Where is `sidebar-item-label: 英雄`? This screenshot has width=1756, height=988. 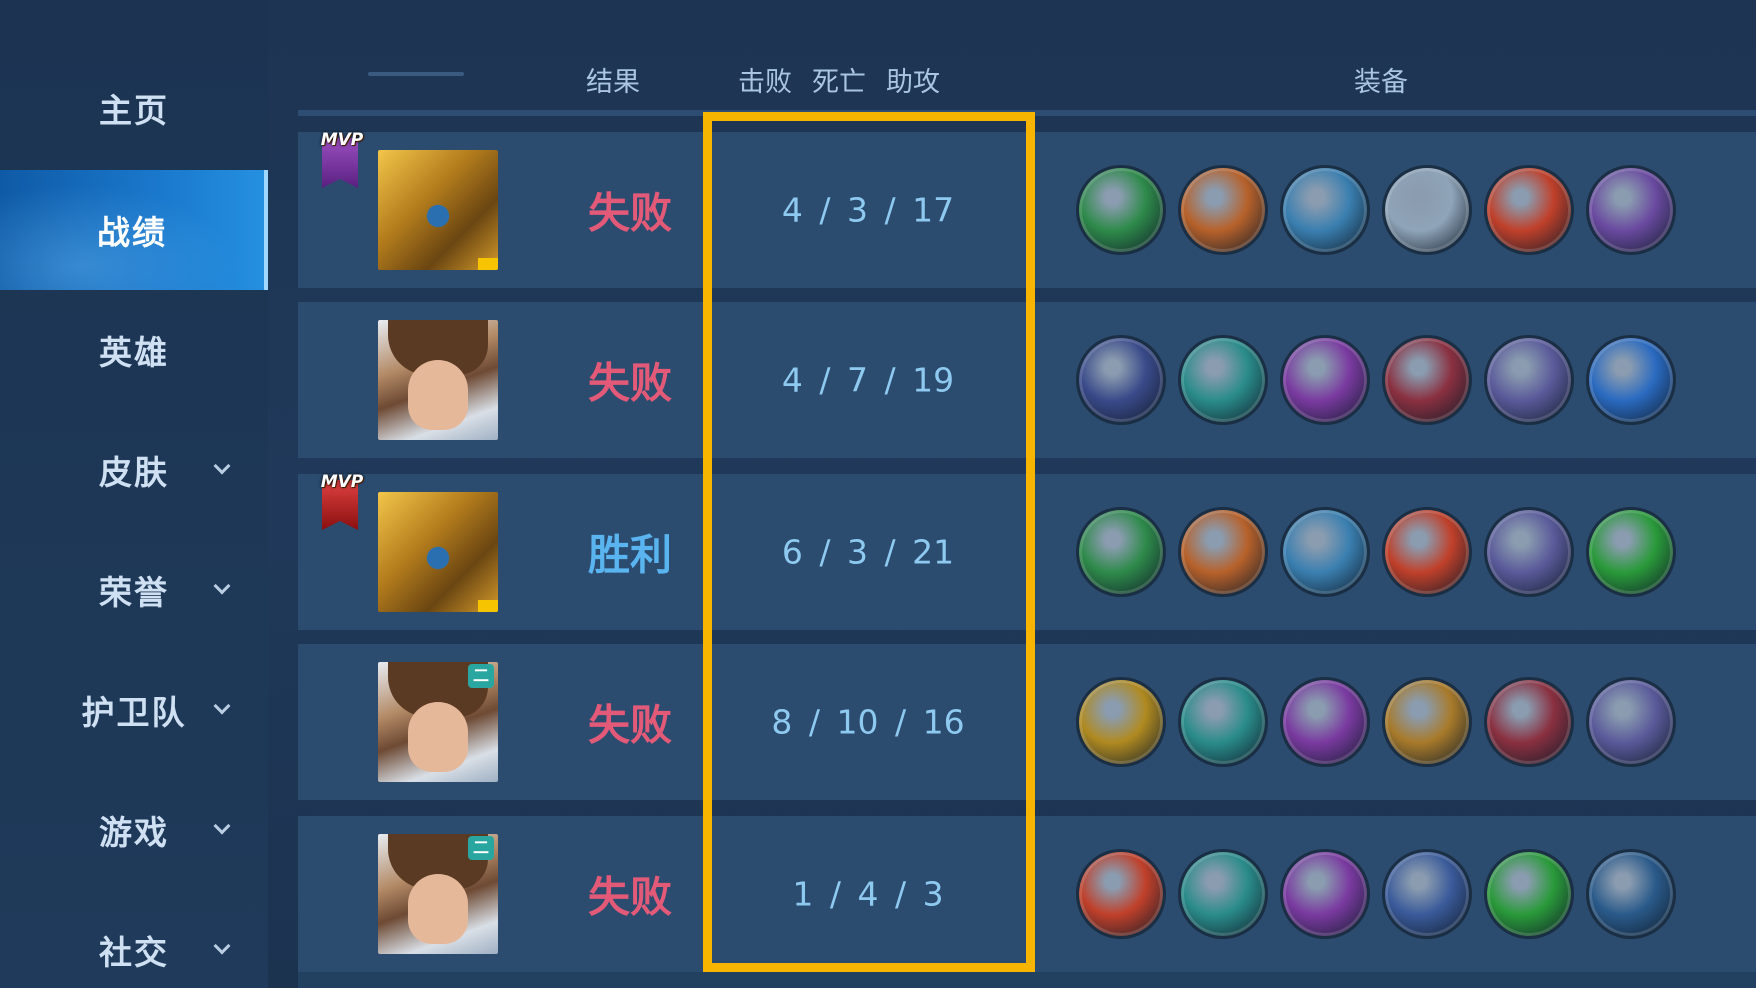 sidebar-item-label: 英雄 is located at coordinates (134, 352).